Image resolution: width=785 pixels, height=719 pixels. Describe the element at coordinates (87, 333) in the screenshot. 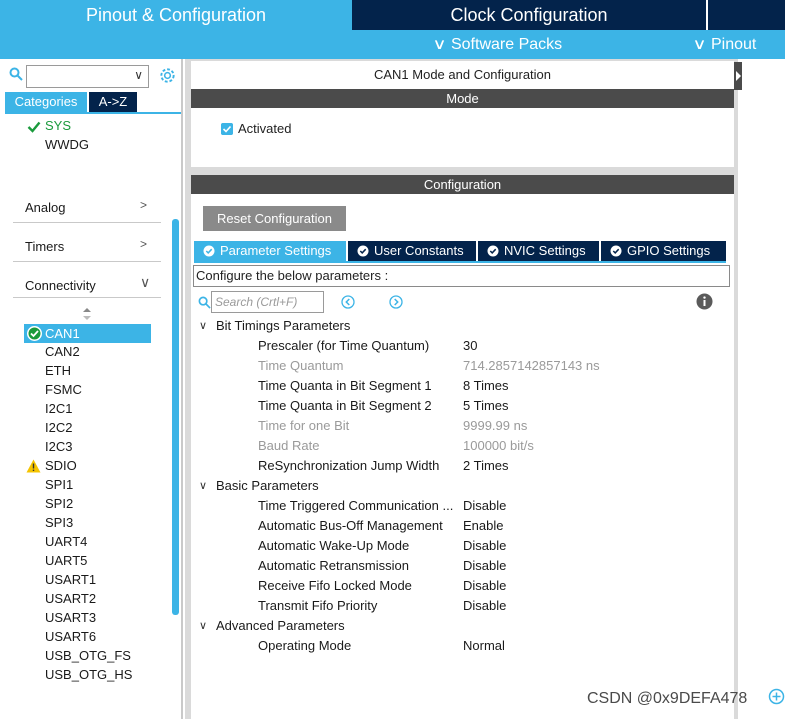

I see `tree-item-can1: CAN1` at that location.